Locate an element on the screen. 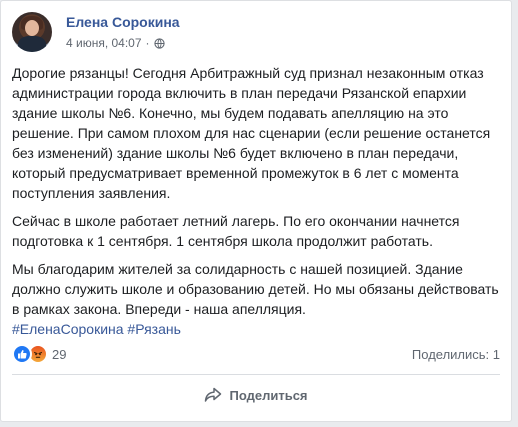 The height and width of the screenshot is (427, 518). divider is located at coordinates (256, 374).